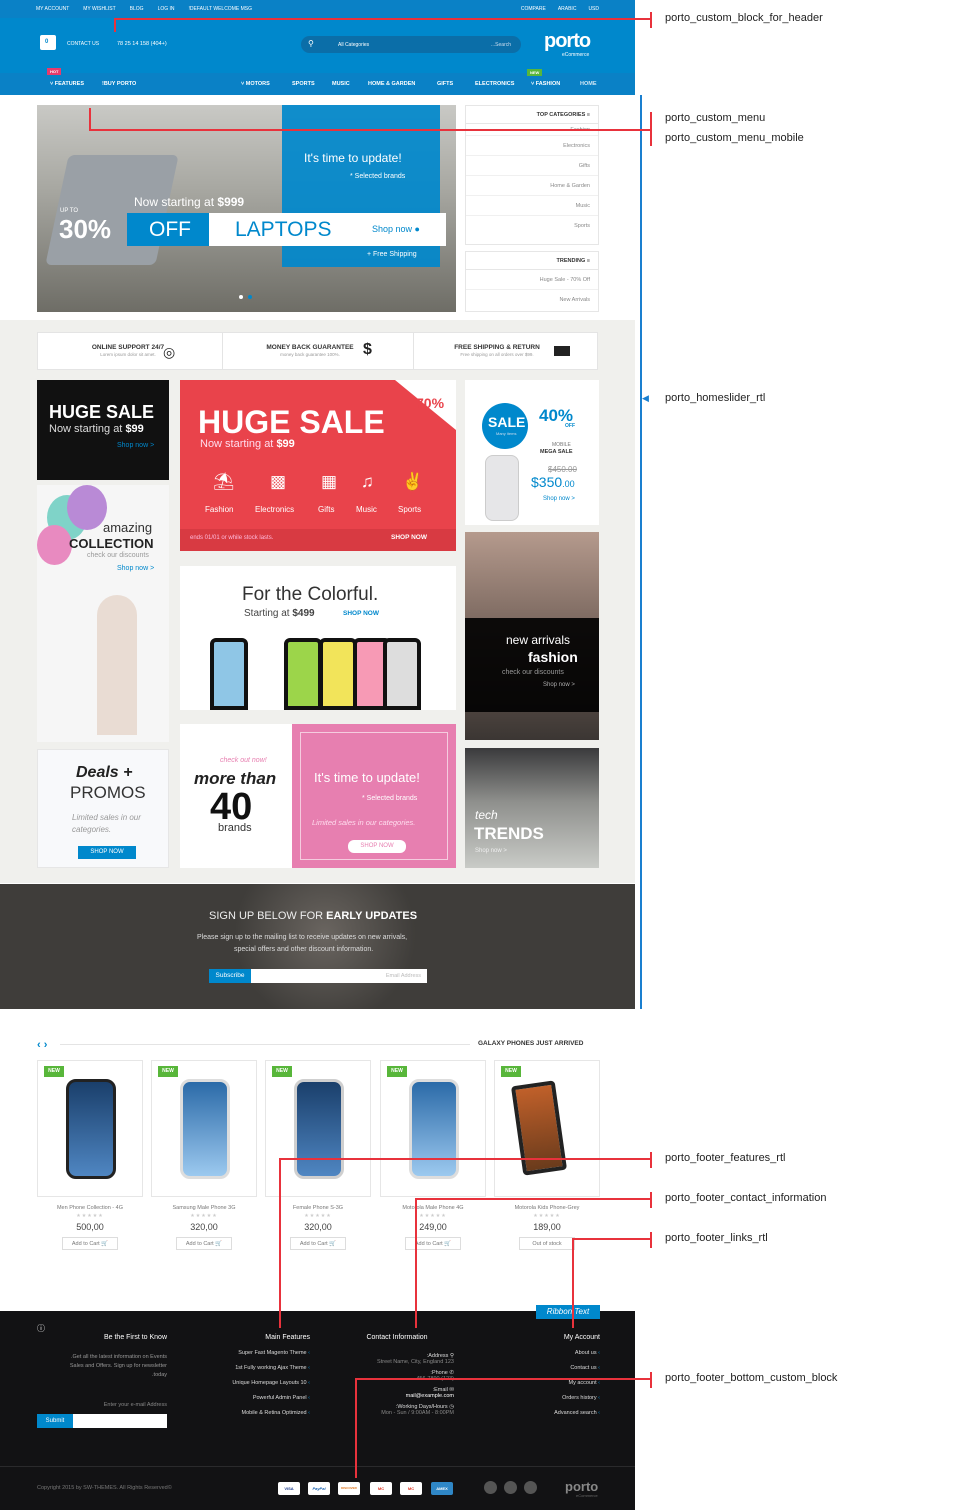 The height and width of the screenshot is (1510, 960). I want to click on sale-shop-button: SHOP NOW, so click(409, 537).